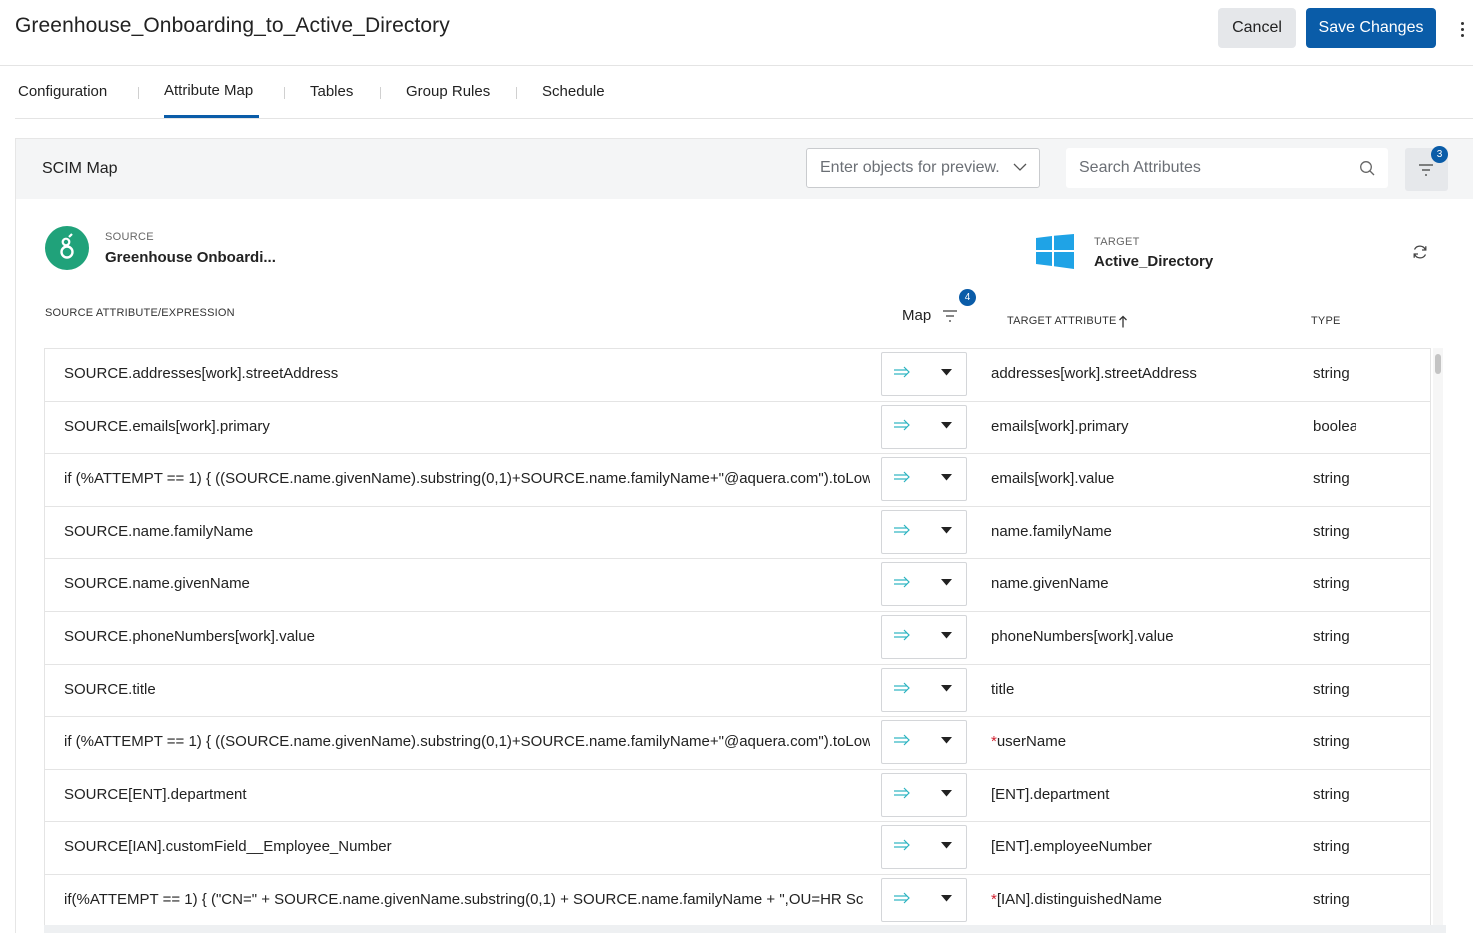  I want to click on preview-objects-select: Enter objects for preview., so click(923, 168).